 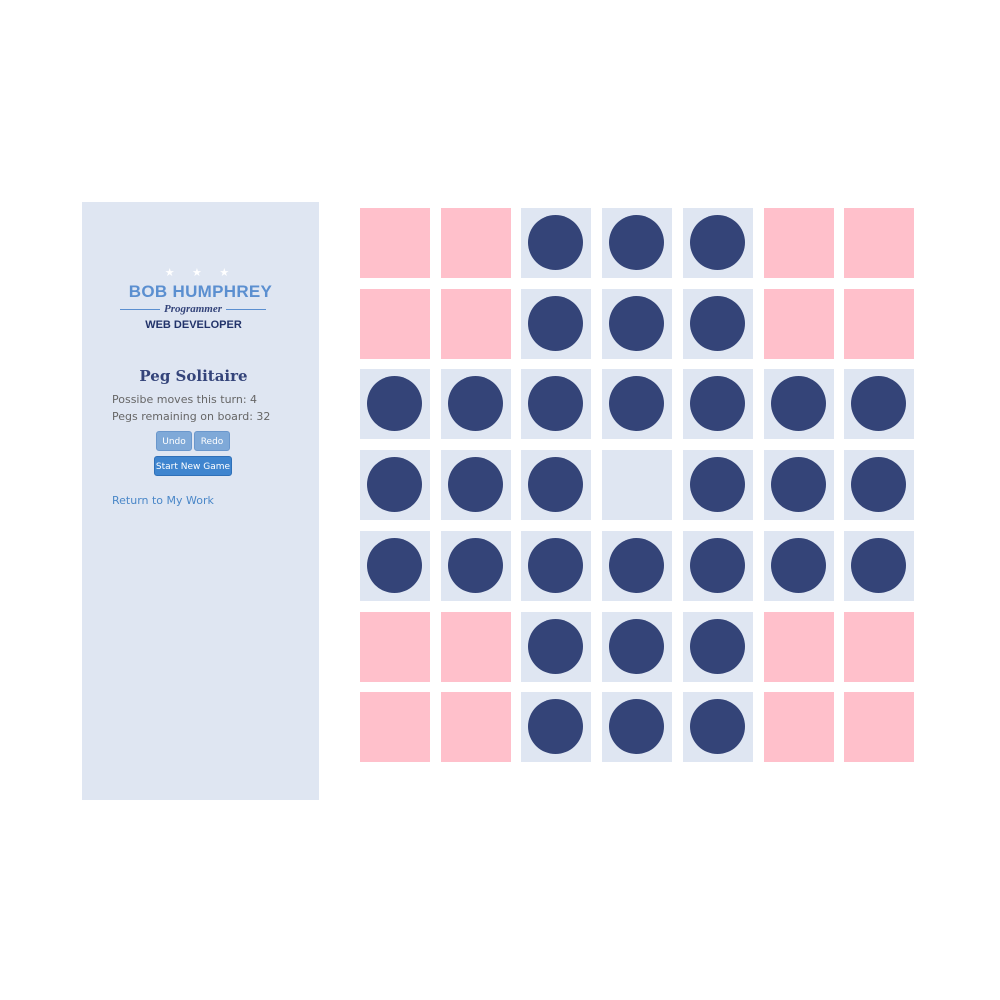 I want to click on stars-icon: ★ ★ ★, so click(x=200, y=272).